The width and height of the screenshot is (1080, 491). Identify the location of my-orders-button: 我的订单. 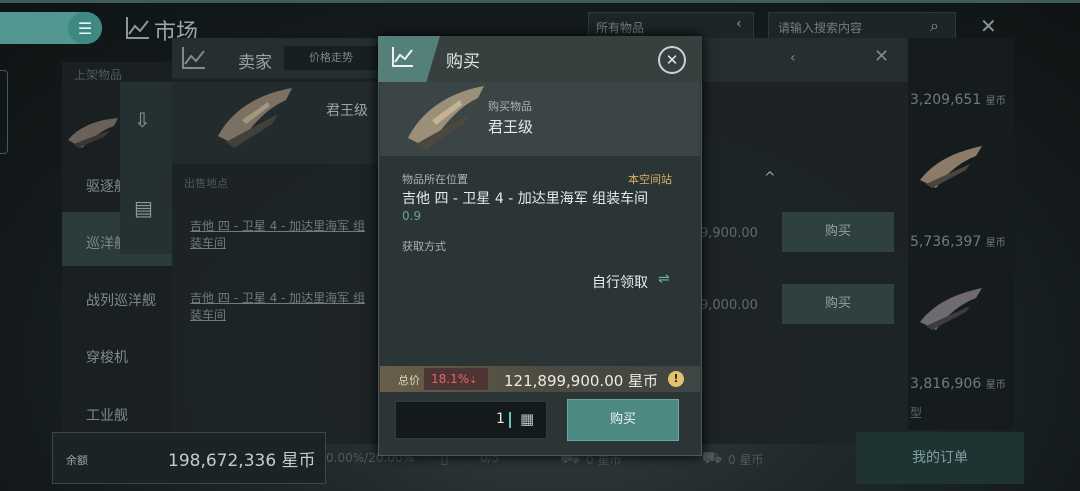
(940, 458).